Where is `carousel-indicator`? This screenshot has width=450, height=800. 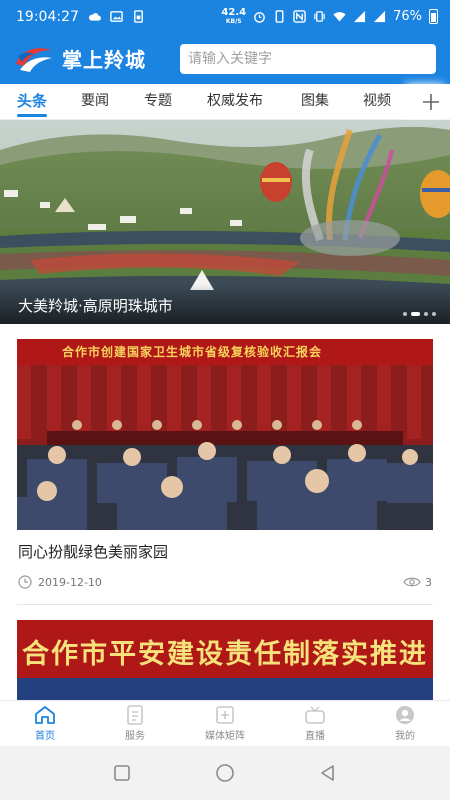
carousel-indicator is located at coordinates (419, 314).